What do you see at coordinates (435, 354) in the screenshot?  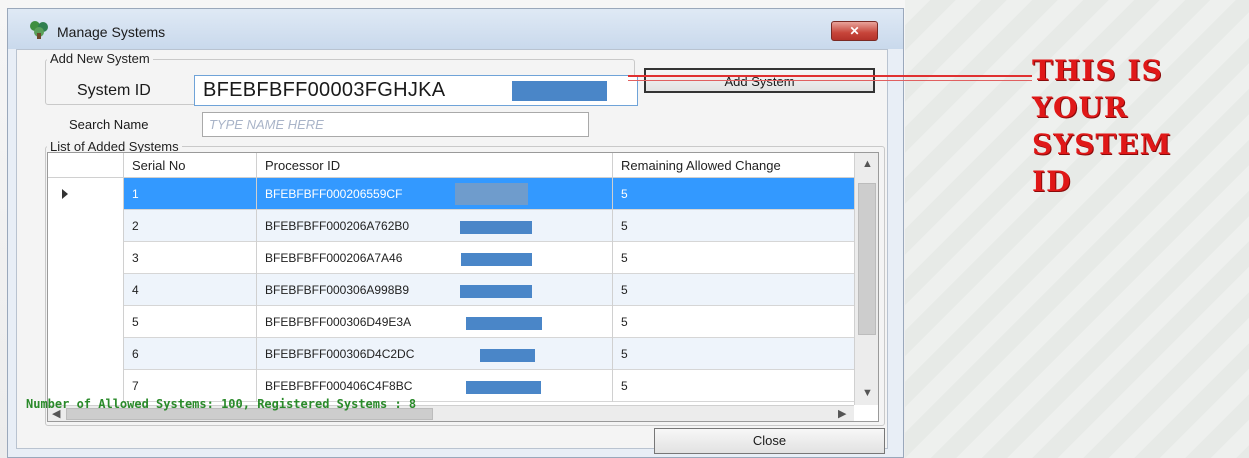 I see `cell-processor-id: BFEBFBFF000306D4C2DC` at bounding box center [435, 354].